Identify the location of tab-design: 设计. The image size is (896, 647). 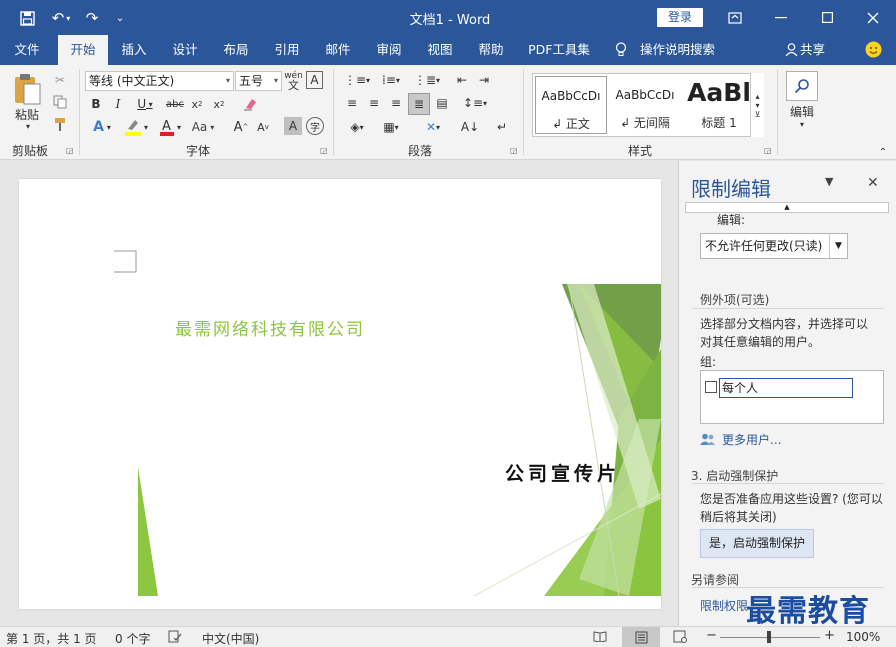
(185, 50).